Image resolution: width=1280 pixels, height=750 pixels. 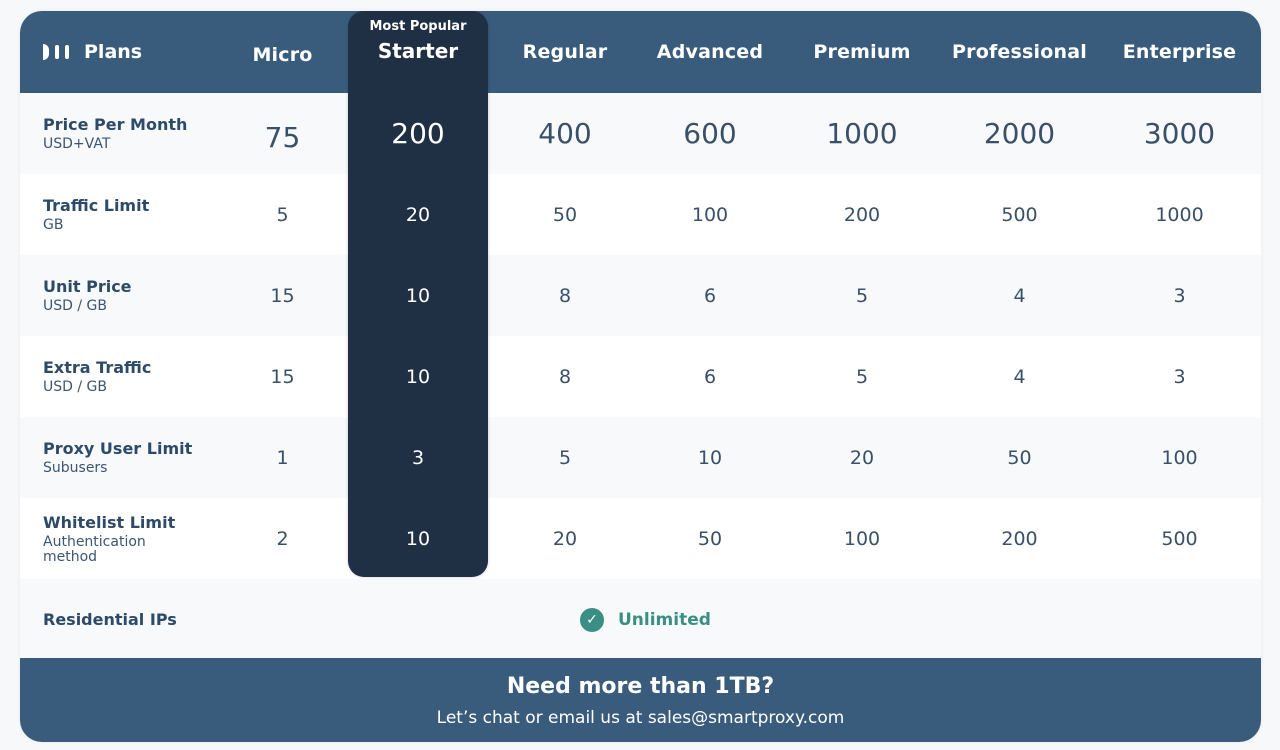 I want to click on cell-professional: 500, so click(x=1019, y=214).